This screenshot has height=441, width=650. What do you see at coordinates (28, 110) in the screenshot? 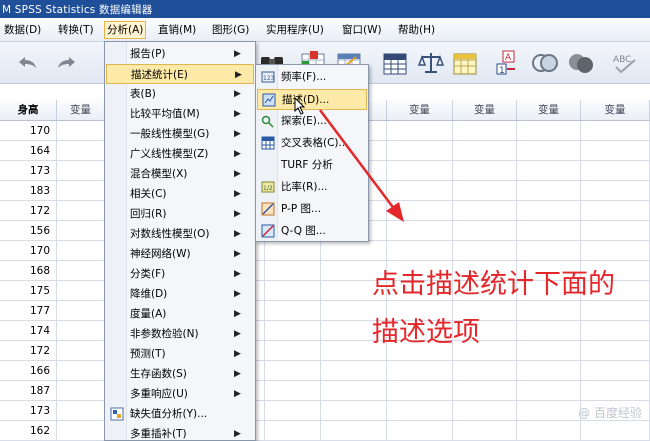
I see `column-header-height: 身高` at bounding box center [28, 110].